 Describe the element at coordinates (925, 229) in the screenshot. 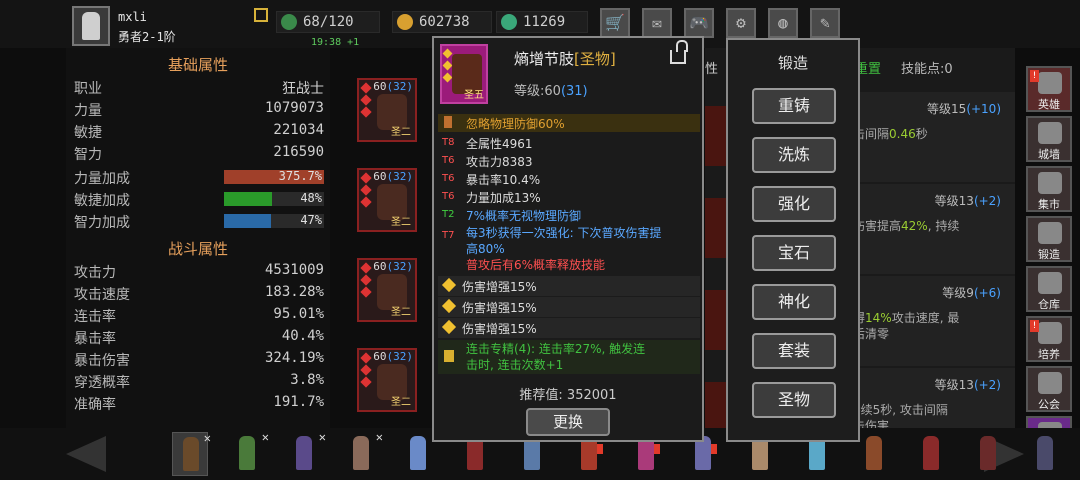

I see `skill-row: 等级13(+2) 击伤害提高42%, 持续5` at that location.